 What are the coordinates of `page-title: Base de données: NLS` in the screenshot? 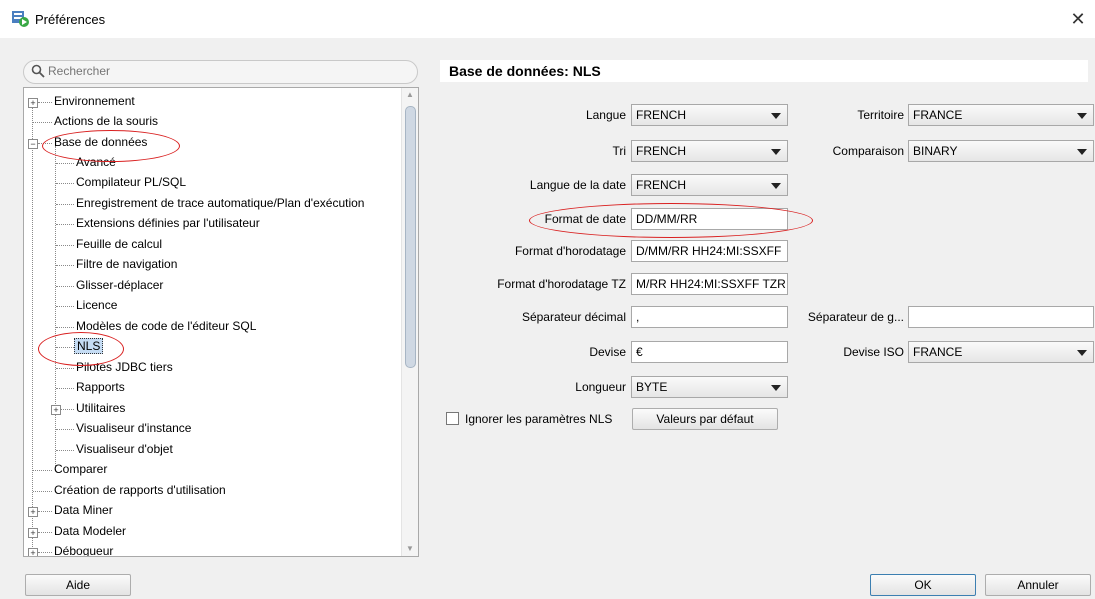 It's located at (764, 71).